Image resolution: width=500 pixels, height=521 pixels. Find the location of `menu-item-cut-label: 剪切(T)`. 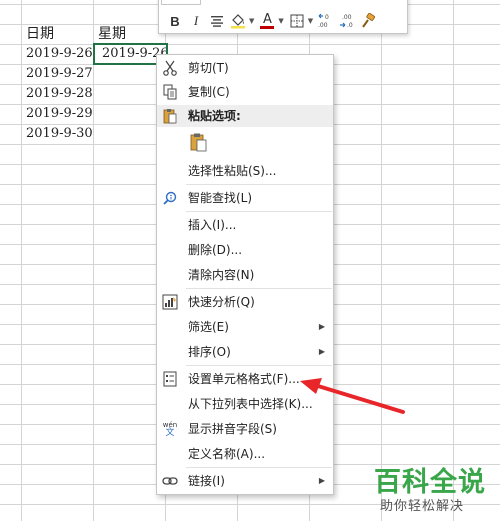

menu-item-cut-label: 剪切(T) is located at coordinates (208, 68).